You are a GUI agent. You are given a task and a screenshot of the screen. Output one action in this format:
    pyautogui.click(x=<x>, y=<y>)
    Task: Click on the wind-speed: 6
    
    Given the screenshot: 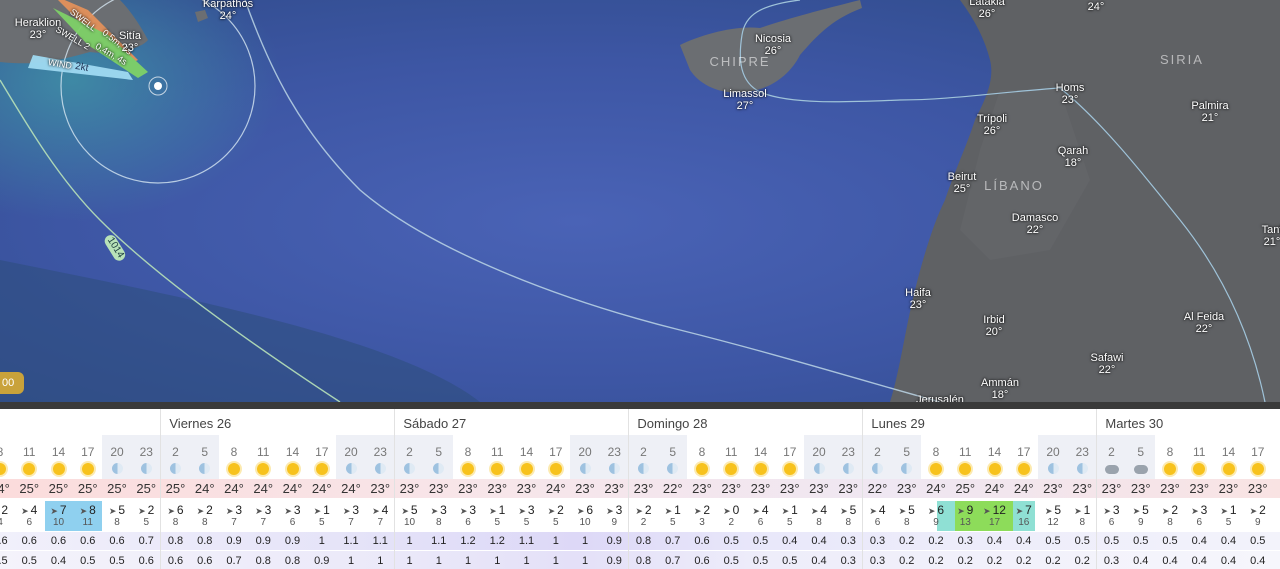 What is the action you would take?
    pyautogui.click(x=941, y=510)
    